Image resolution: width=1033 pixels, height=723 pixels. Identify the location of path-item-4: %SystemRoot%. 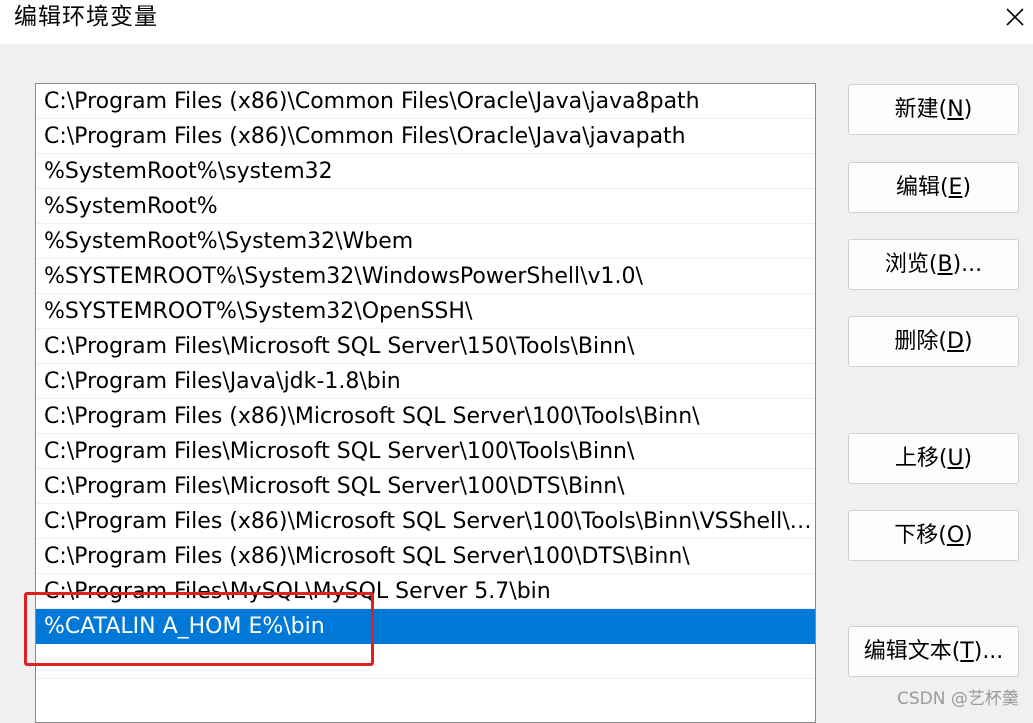
(425, 206).